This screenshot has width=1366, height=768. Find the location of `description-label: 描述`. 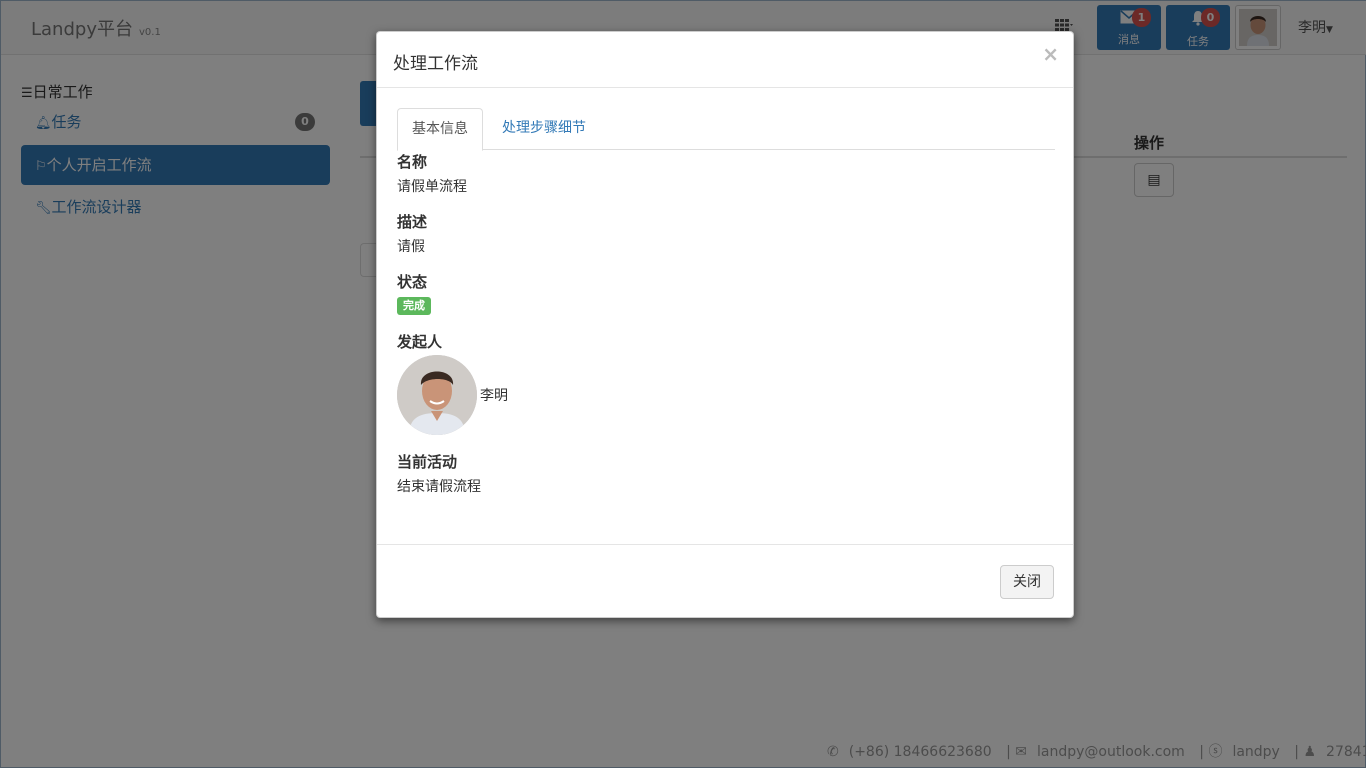

description-label: 描述 is located at coordinates (412, 222).